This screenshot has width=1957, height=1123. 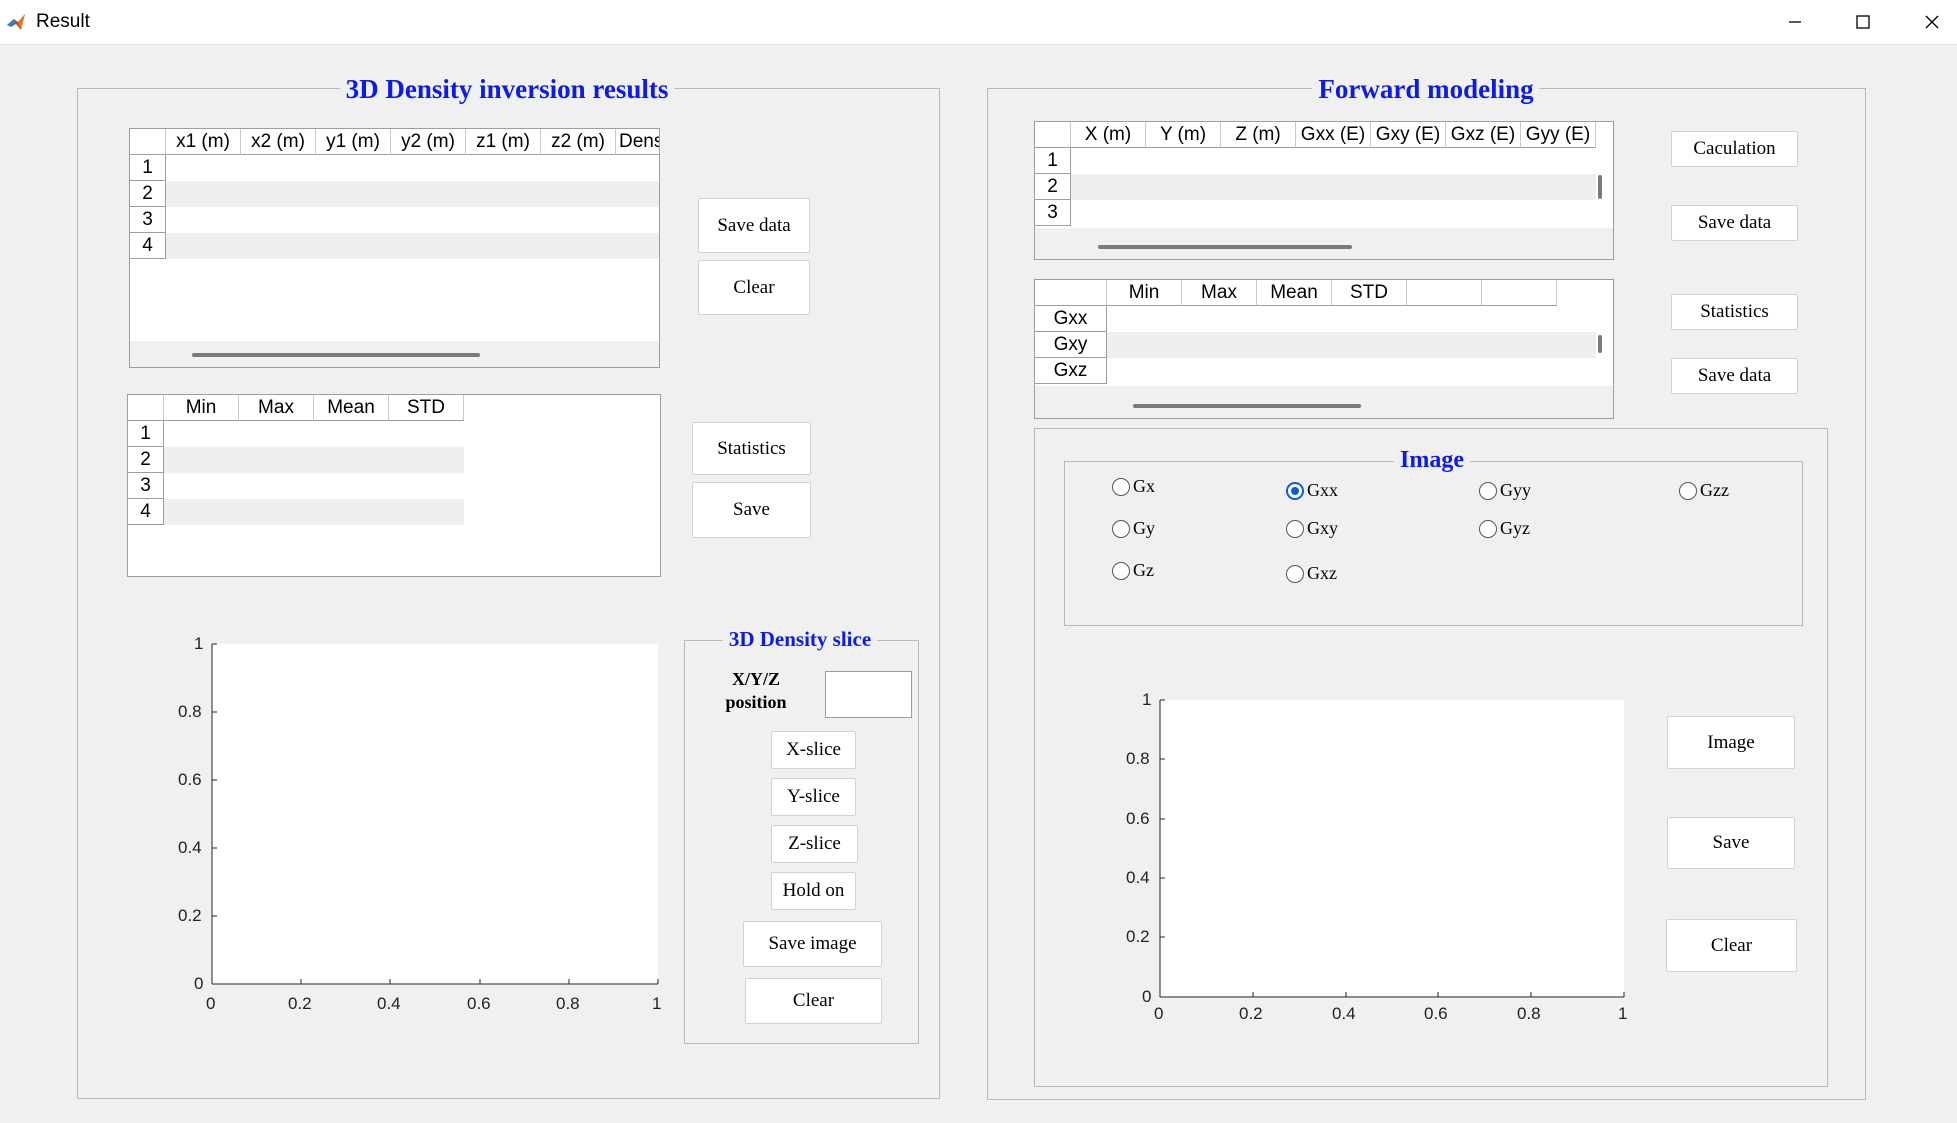 What do you see at coordinates (813, 797) in the screenshot?
I see `y-slice-button: Y-slice` at bounding box center [813, 797].